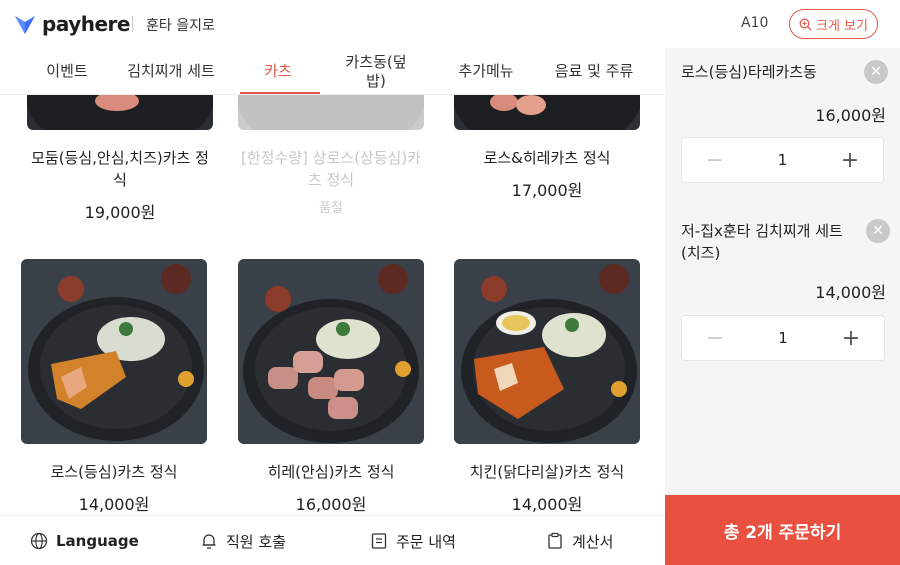  Describe the element at coordinates (594, 71) in the screenshot. I see `tab-drinks: 음료 및 주류` at that location.